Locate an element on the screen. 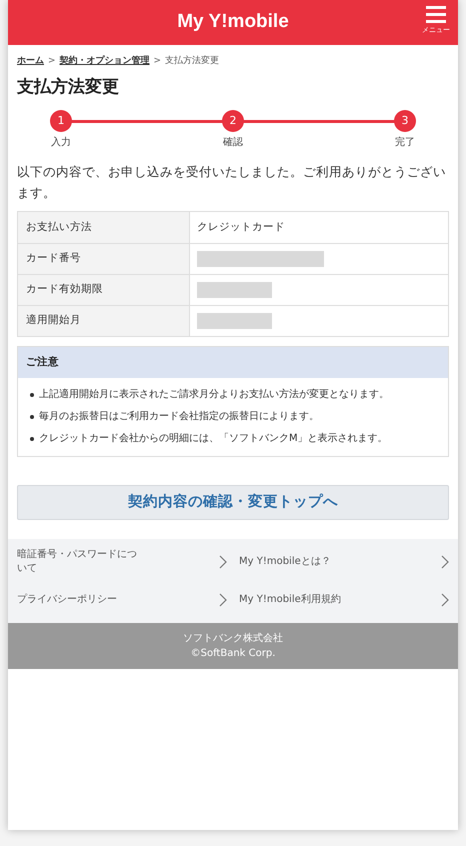 The image size is (466, 846). copyright-text: ©SoftBank Corp. is located at coordinates (233, 654).